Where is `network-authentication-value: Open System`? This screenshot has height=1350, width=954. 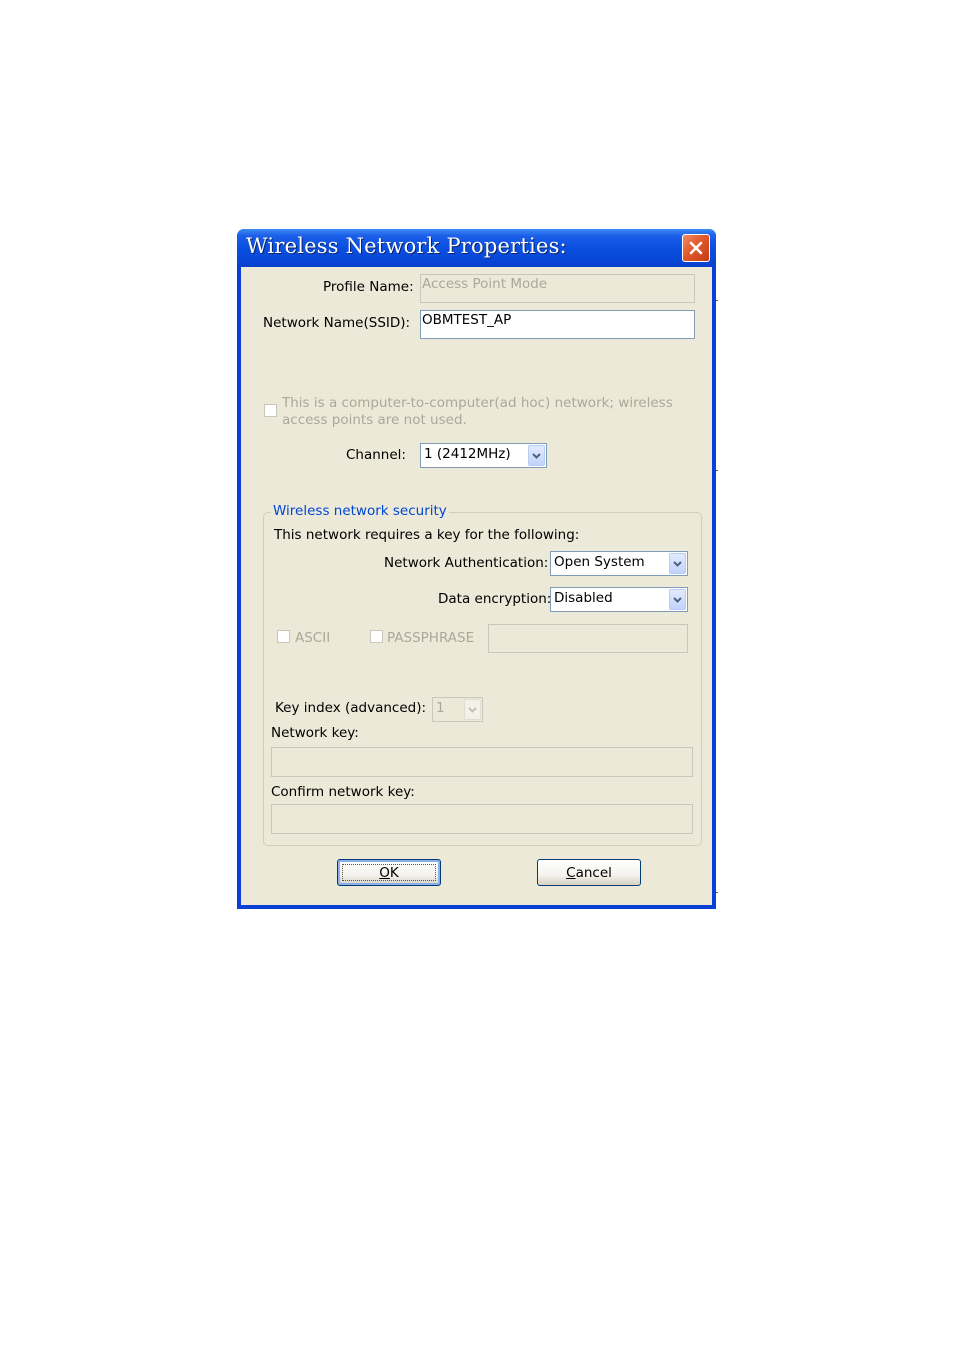
network-authentication-value: Open System is located at coordinates (599, 562).